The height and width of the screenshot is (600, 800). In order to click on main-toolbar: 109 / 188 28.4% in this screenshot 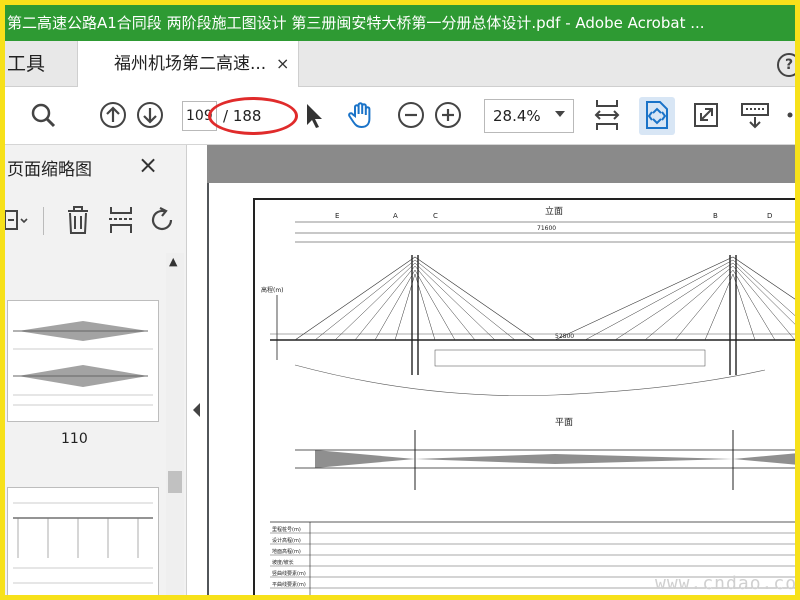, I will do `click(400, 116)`.